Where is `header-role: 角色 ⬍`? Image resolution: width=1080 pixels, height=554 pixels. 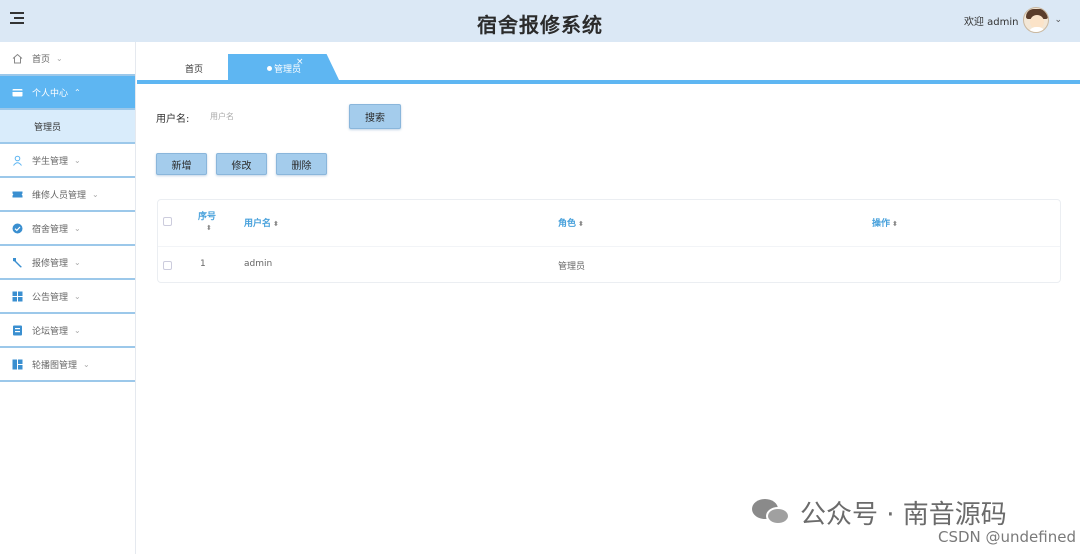 header-role: 角色 ⬍ is located at coordinates (571, 222).